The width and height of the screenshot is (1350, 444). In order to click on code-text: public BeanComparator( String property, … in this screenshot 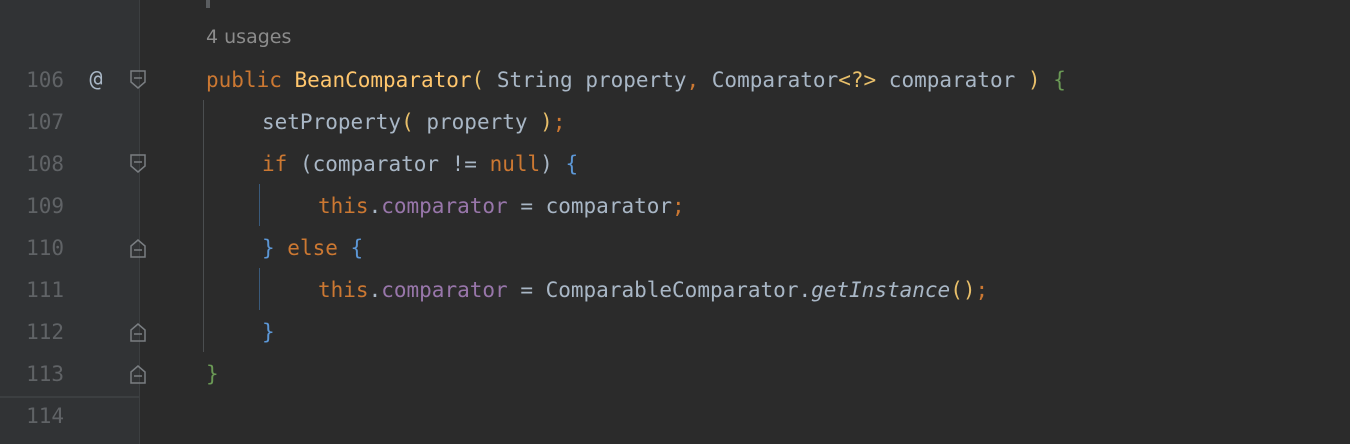, I will do `click(636, 80)`.